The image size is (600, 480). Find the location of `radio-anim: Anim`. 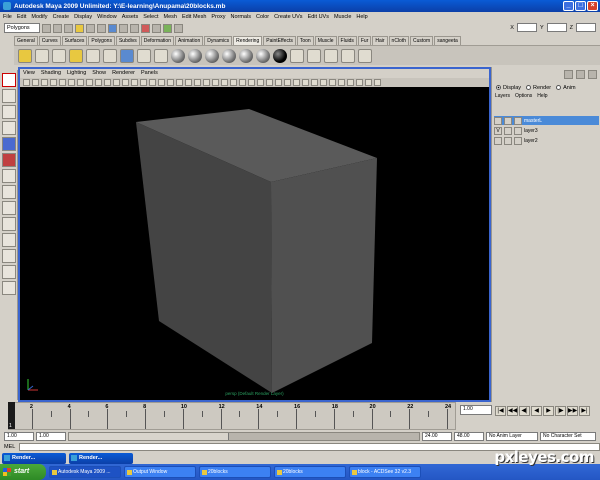

radio-anim: Anim is located at coordinates (566, 88).